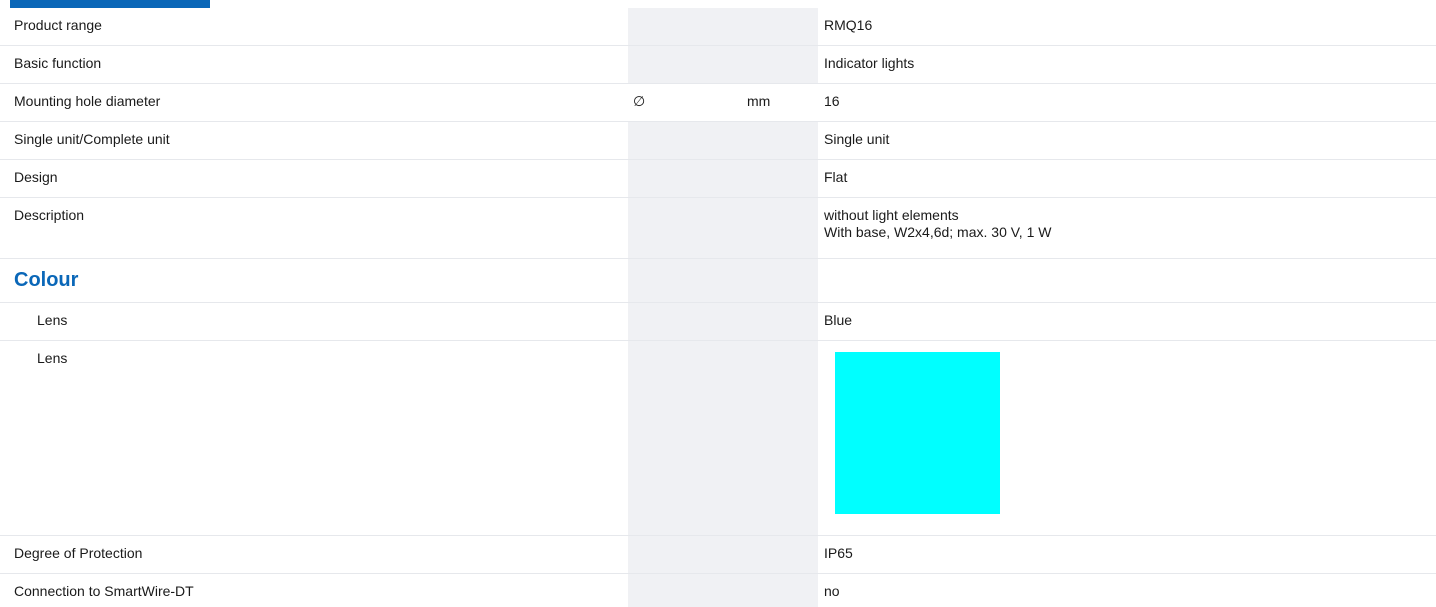 The height and width of the screenshot is (607, 1436). What do you see at coordinates (838, 553) in the screenshot?
I see `row-value: IP65` at bounding box center [838, 553].